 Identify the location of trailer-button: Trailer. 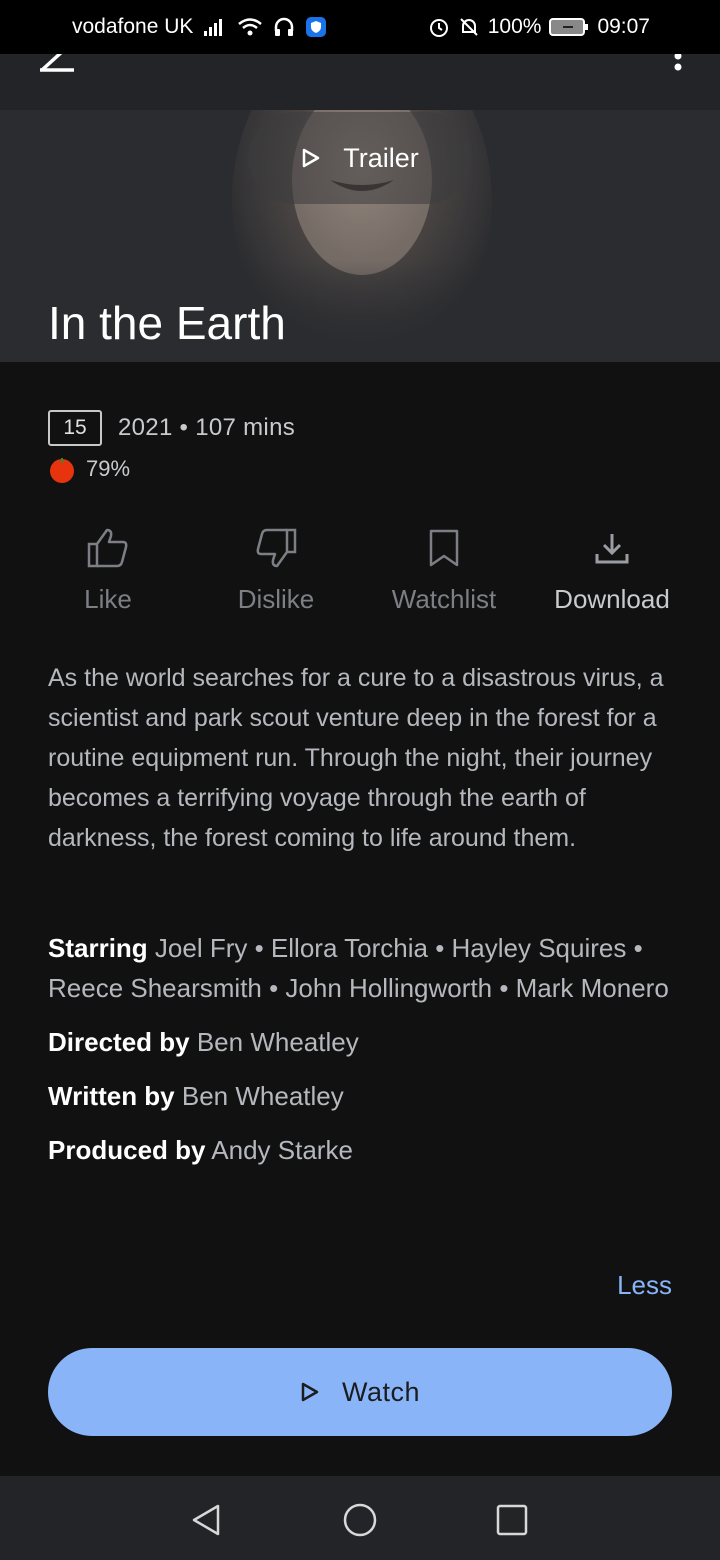
(360, 158).